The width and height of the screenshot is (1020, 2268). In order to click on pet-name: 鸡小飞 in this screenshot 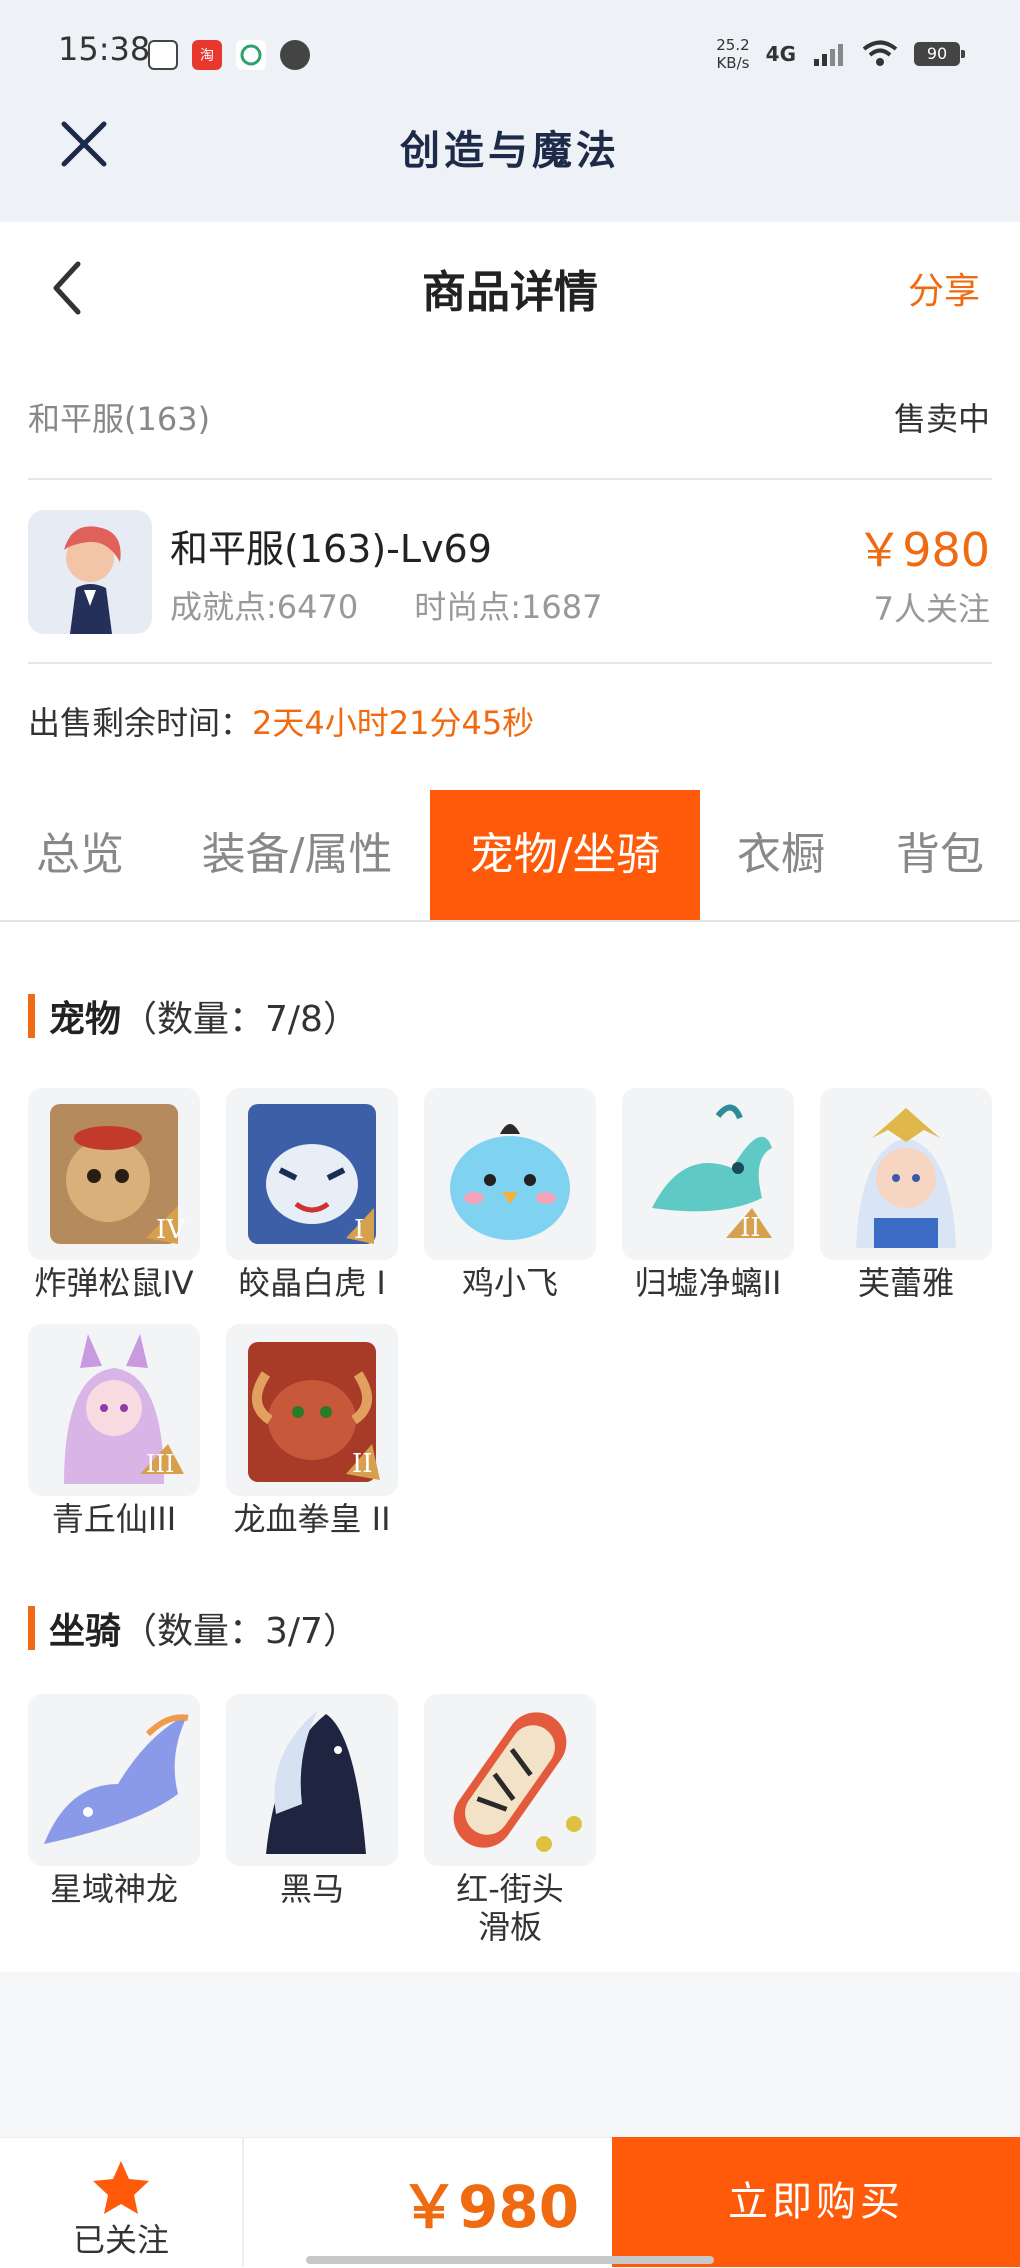, I will do `click(509, 1283)`.